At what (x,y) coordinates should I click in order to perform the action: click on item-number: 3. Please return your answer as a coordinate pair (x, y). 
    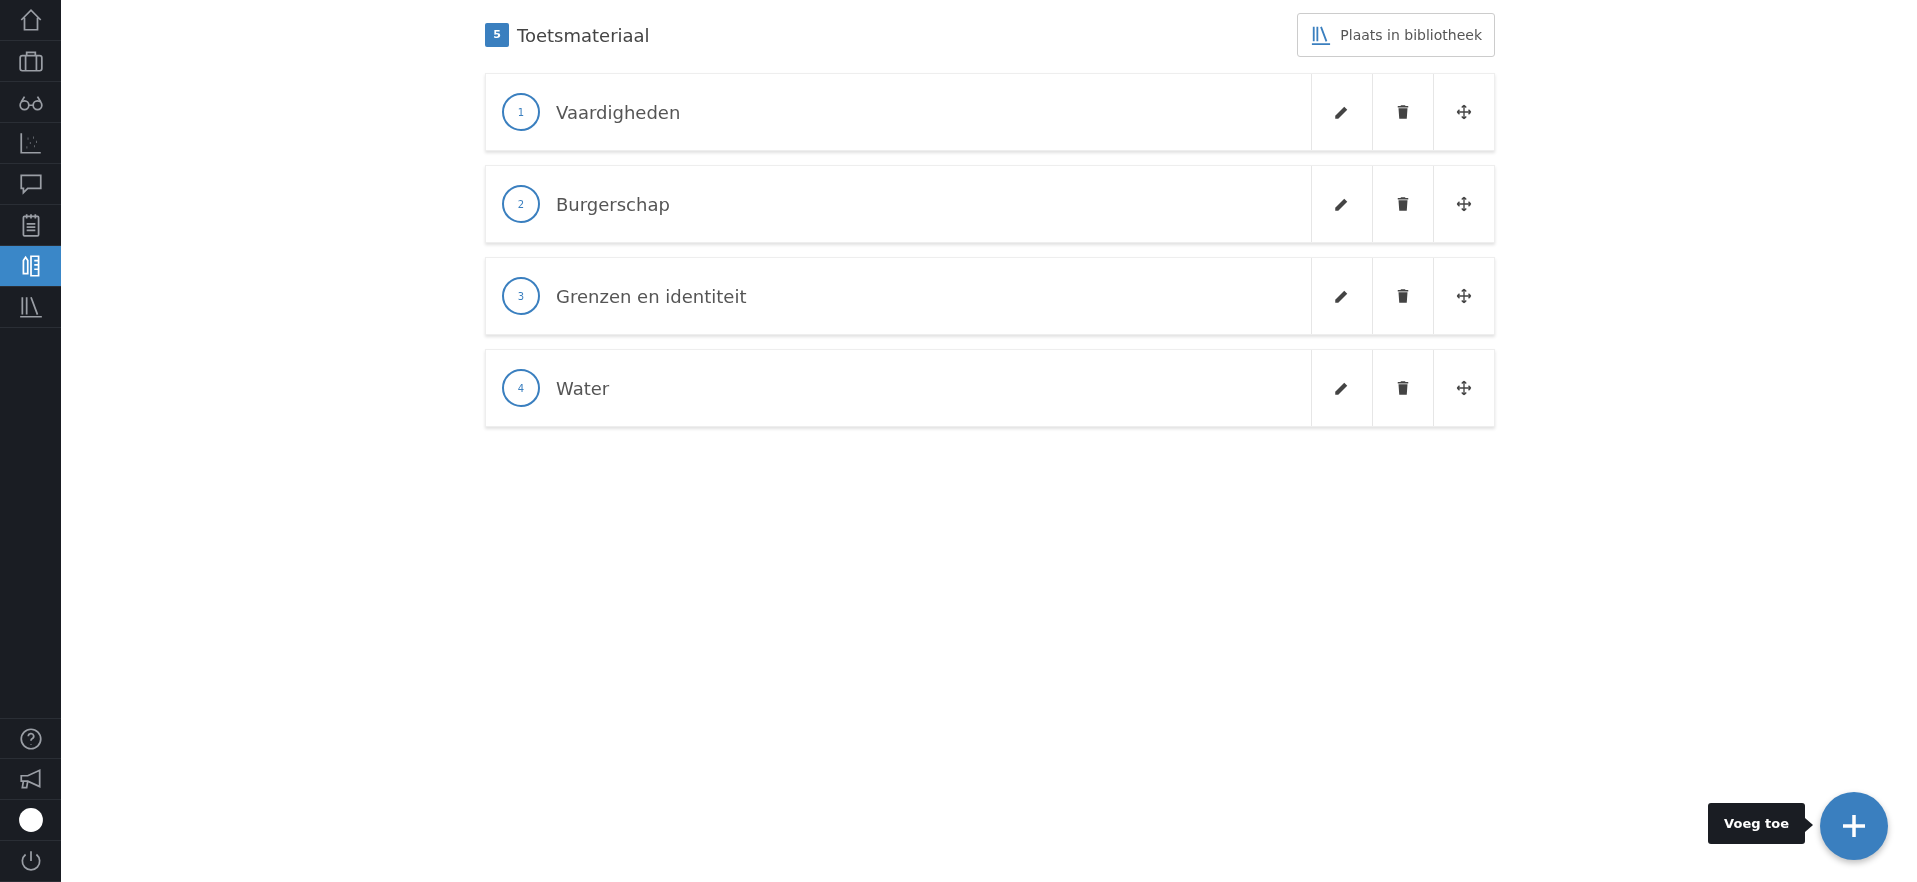
    Looking at the image, I should click on (521, 296).